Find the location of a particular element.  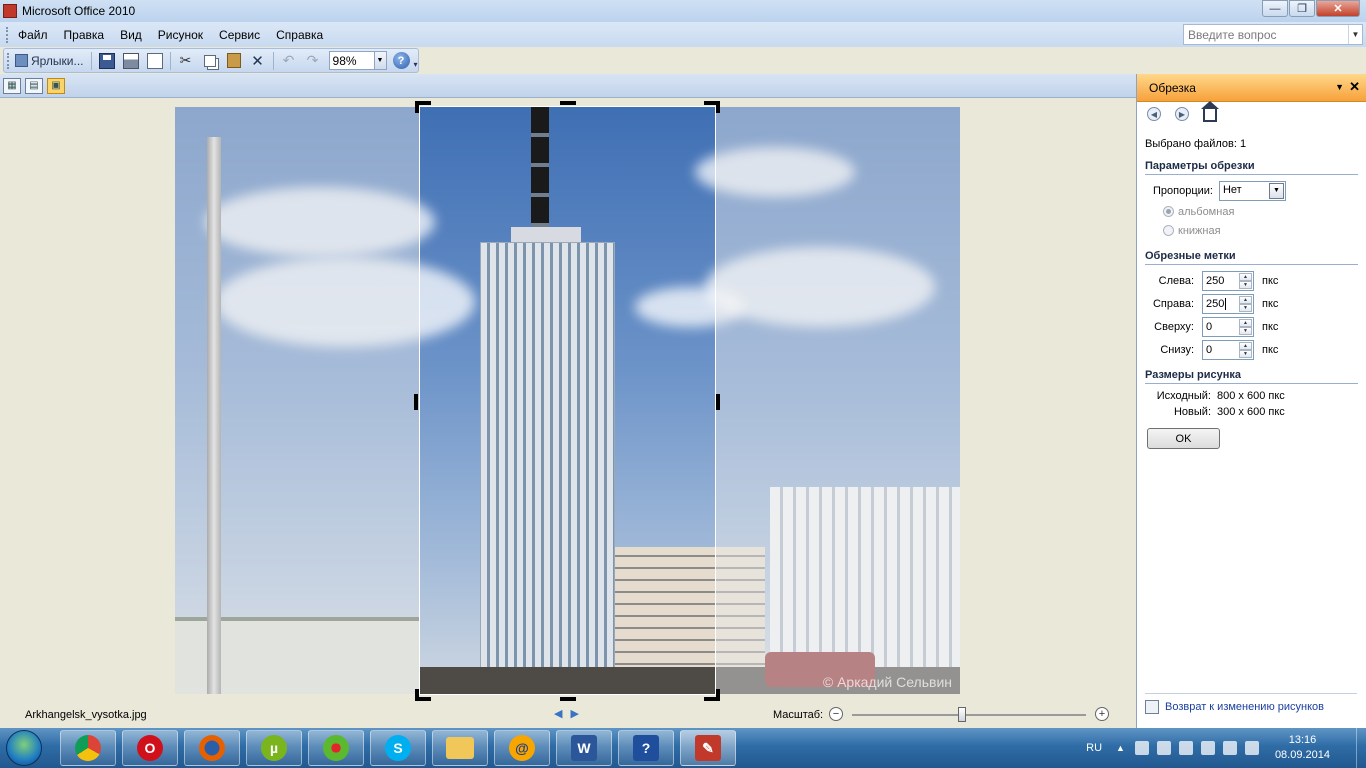

print-button is located at coordinates (131, 61).